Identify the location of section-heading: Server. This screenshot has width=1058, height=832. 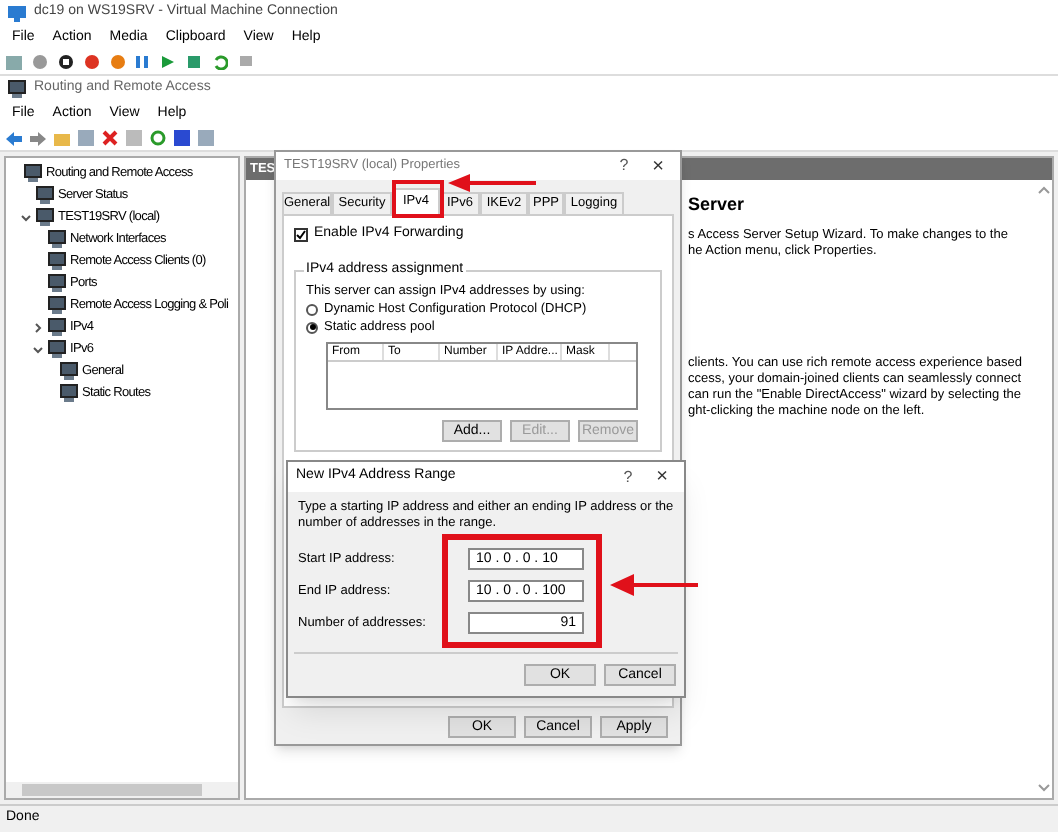
(717, 205).